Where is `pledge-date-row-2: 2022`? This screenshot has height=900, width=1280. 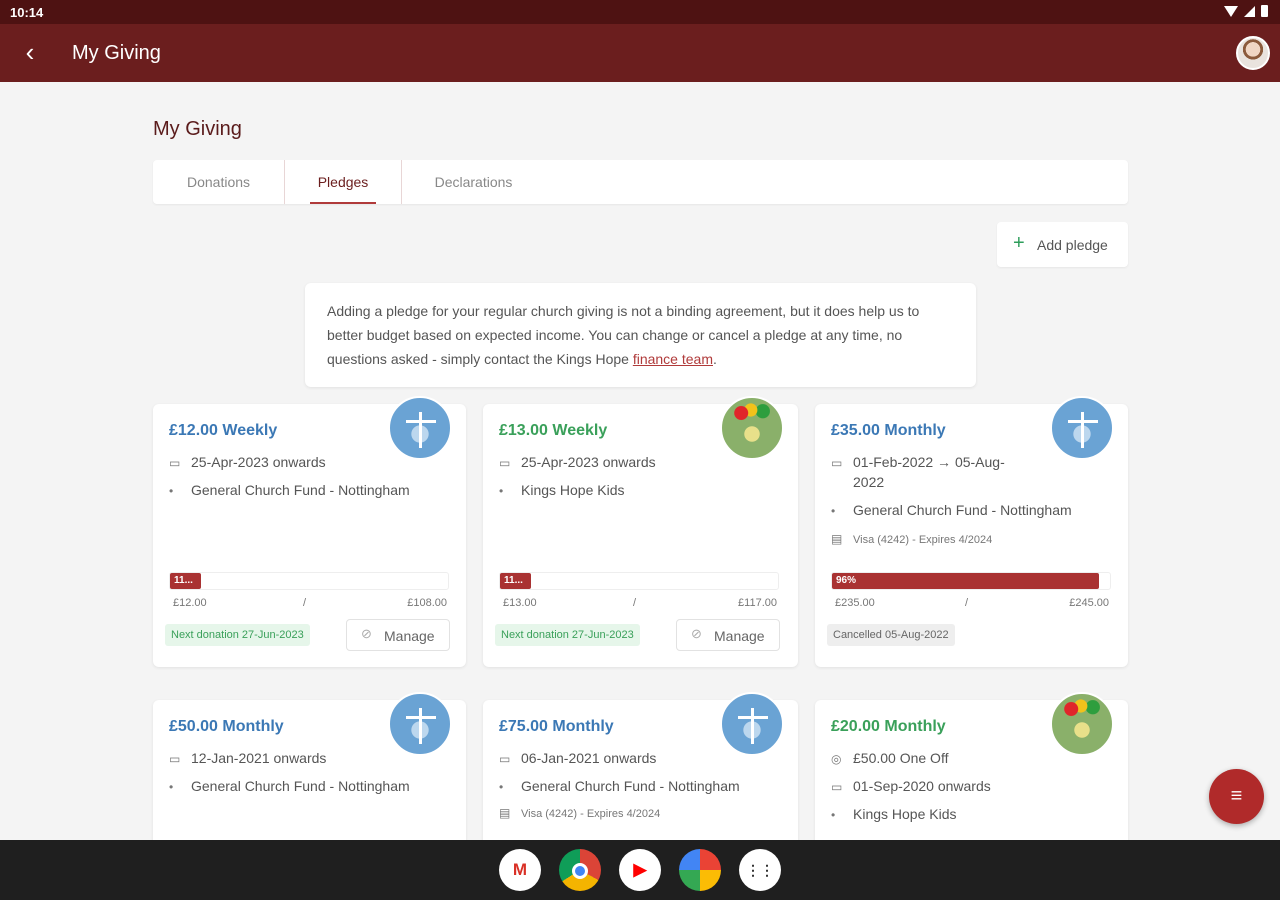
pledge-date-row-2: 2022 is located at coordinates (868, 482).